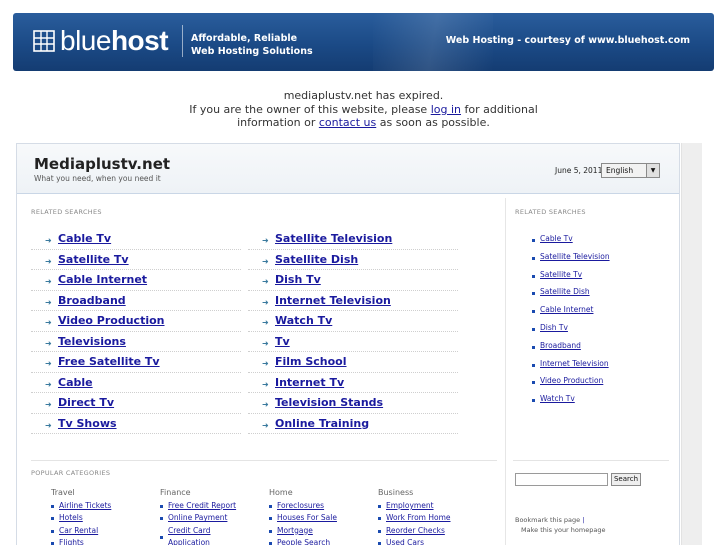  Describe the element at coordinates (550, 212) in the screenshot. I see `related-searches-side-heading: RELATED SEARCHES` at that location.